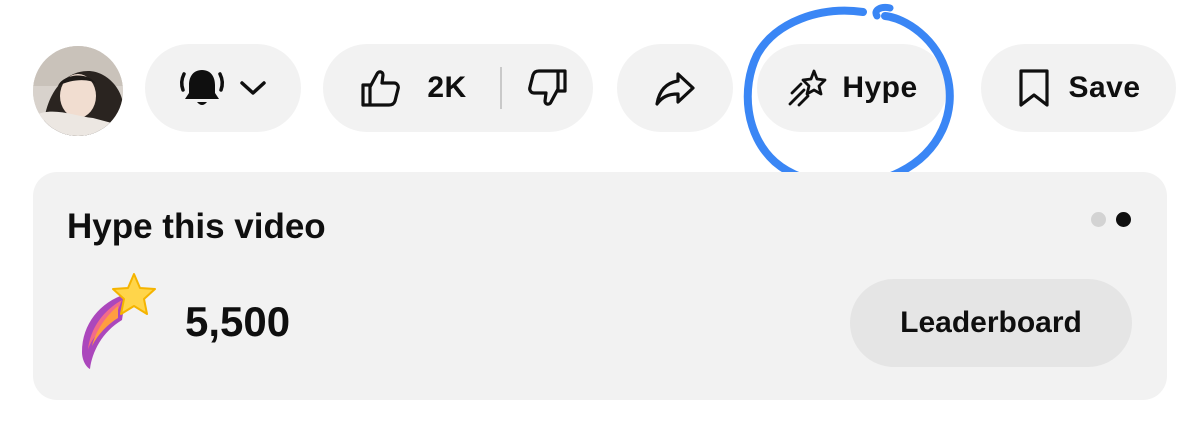 This screenshot has width=1200, height=425. I want to click on like-button: 2K, so click(413, 88).